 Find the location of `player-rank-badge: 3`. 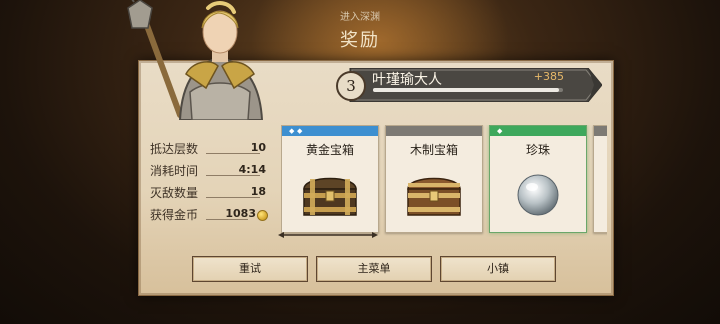

player-rank-badge: 3 is located at coordinates (351, 86).